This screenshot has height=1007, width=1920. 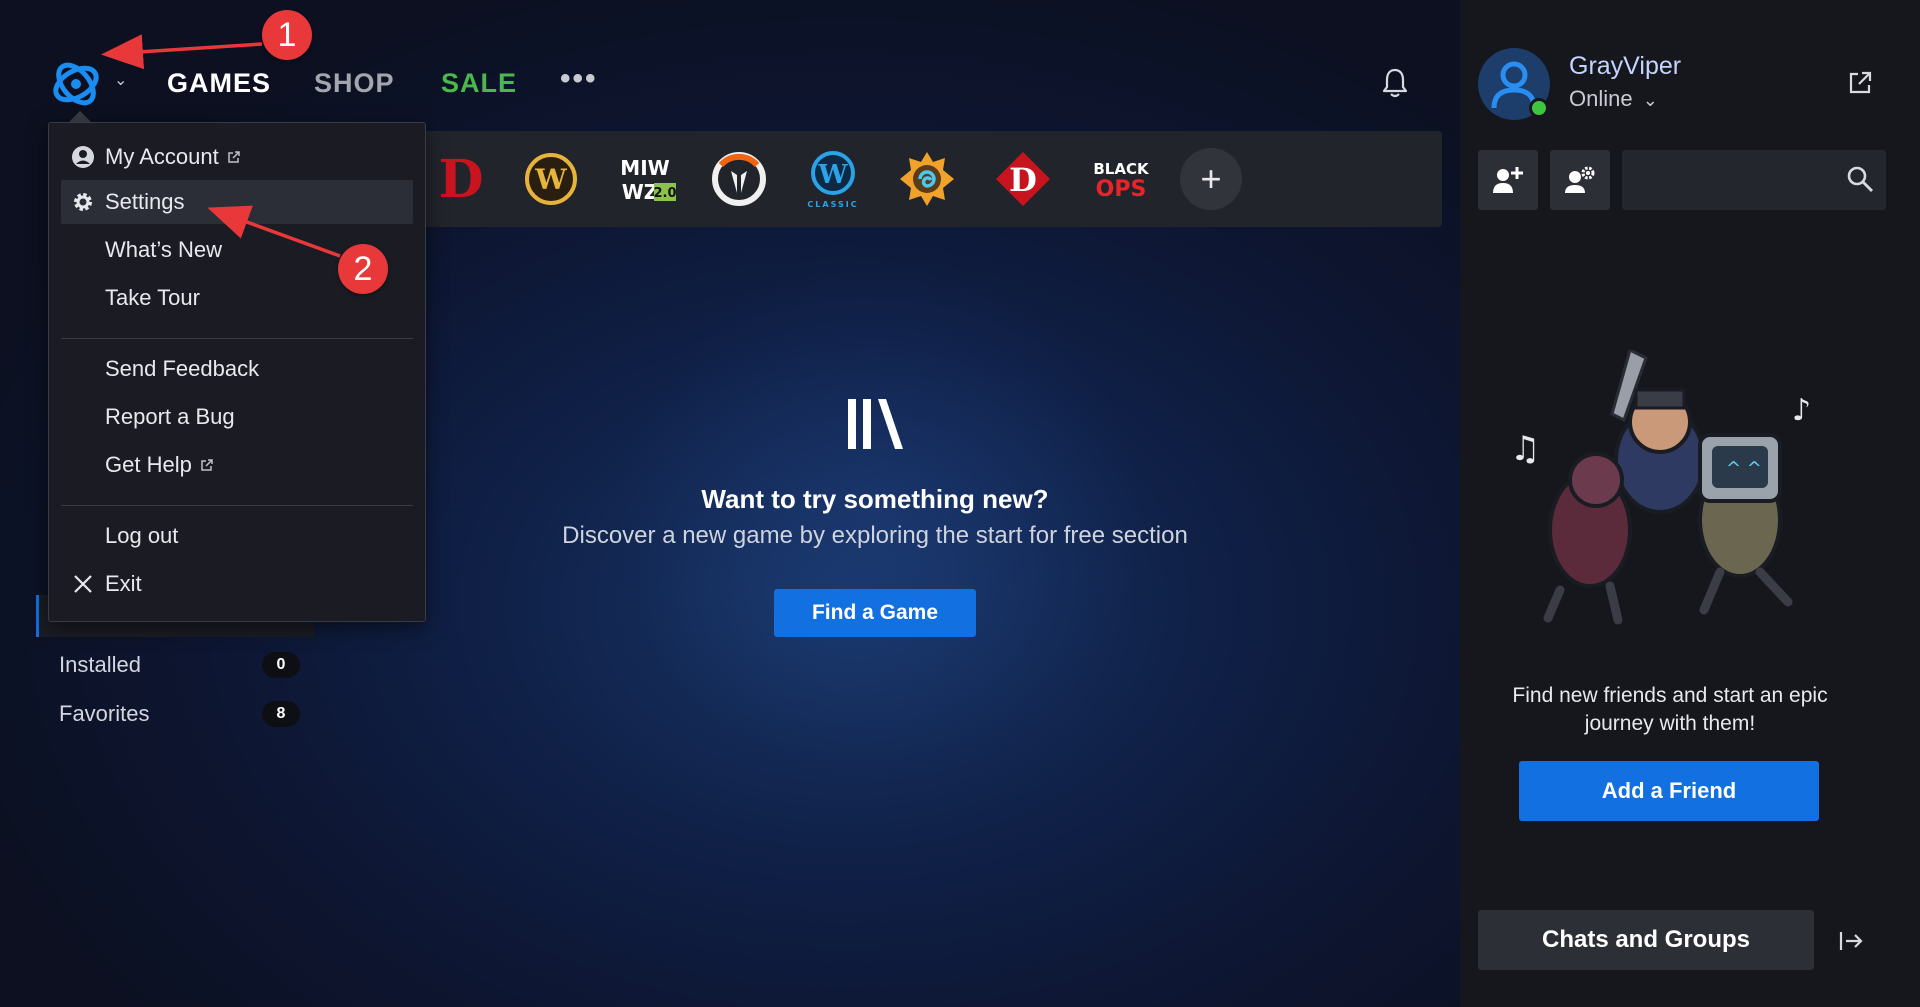 What do you see at coordinates (281, 714) in the screenshot?
I see `favorites-count-badge: 8` at bounding box center [281, 714].